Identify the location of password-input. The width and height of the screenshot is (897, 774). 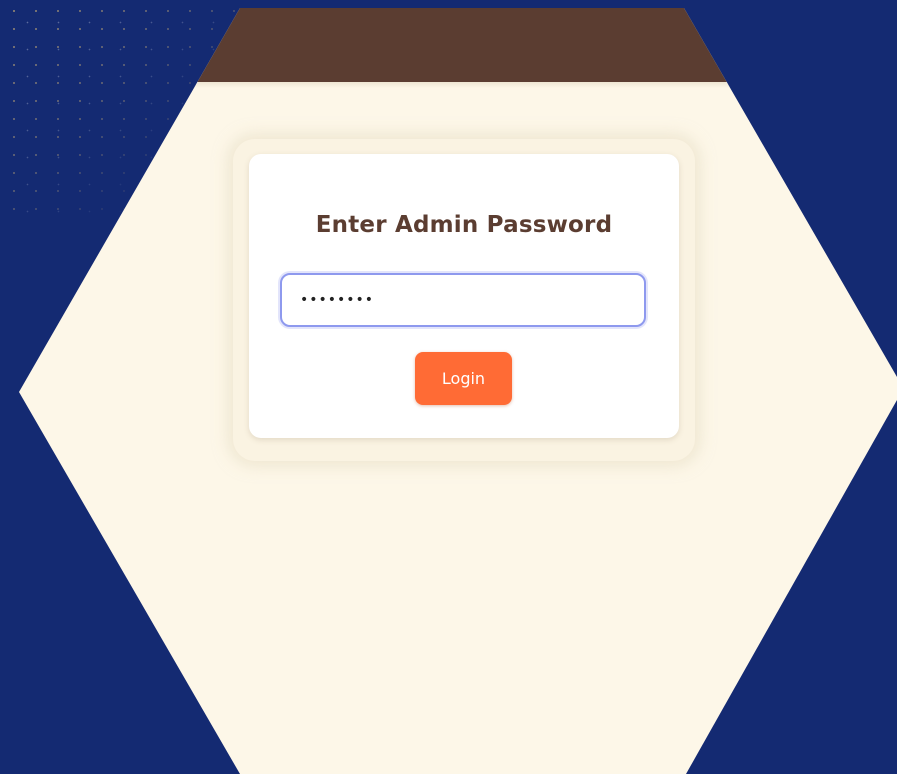
(463, 300).